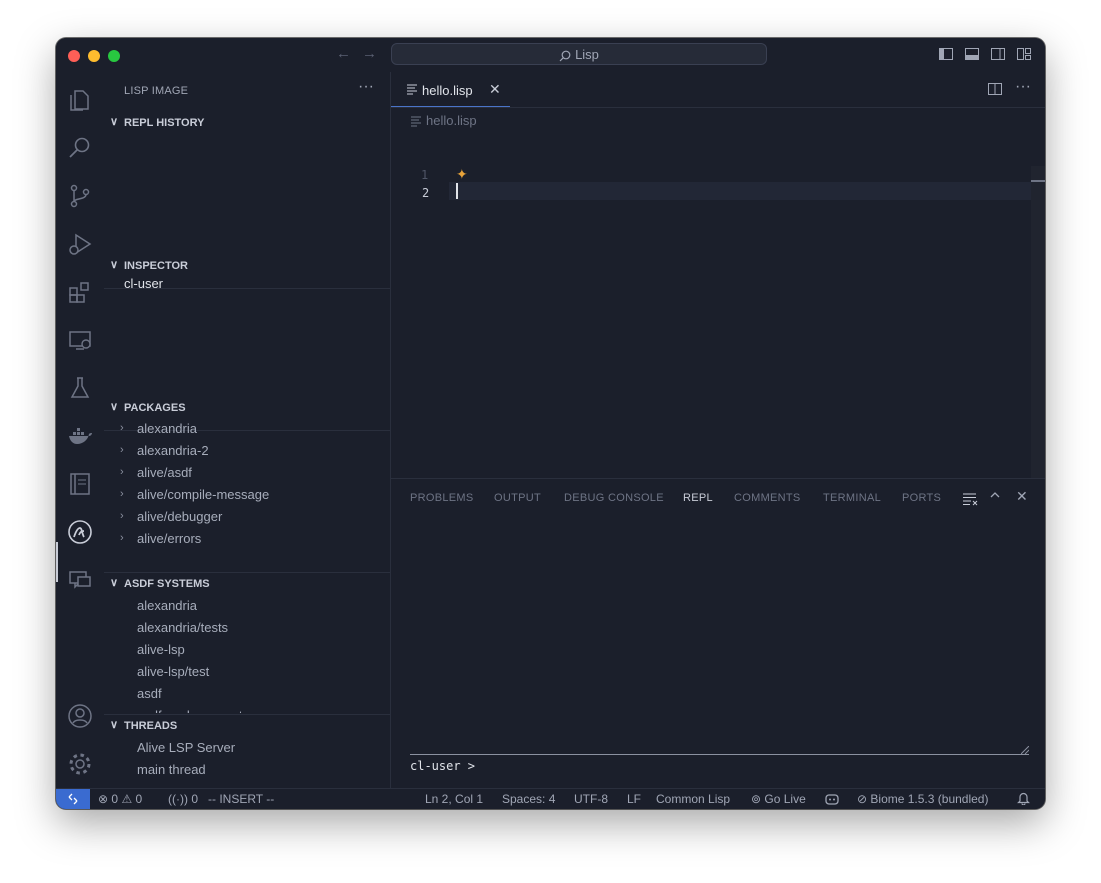 The width and height of the screenshot is (1101, 883). I want to click on clear-output-icon, so click(970, 499).